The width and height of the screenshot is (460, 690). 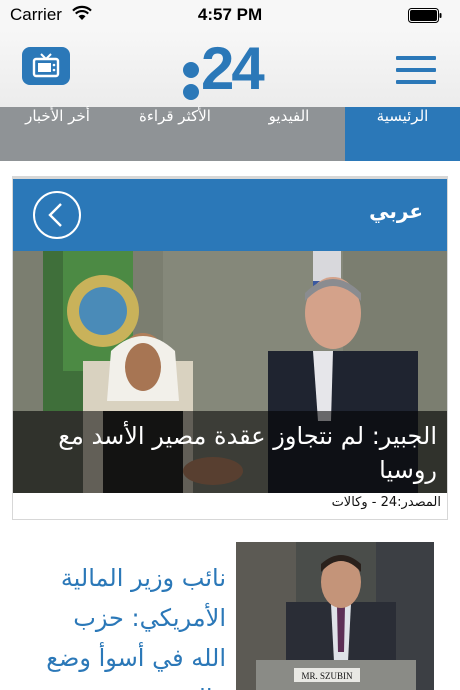 I want to click on logo-colon, so click(x=192, y=82).